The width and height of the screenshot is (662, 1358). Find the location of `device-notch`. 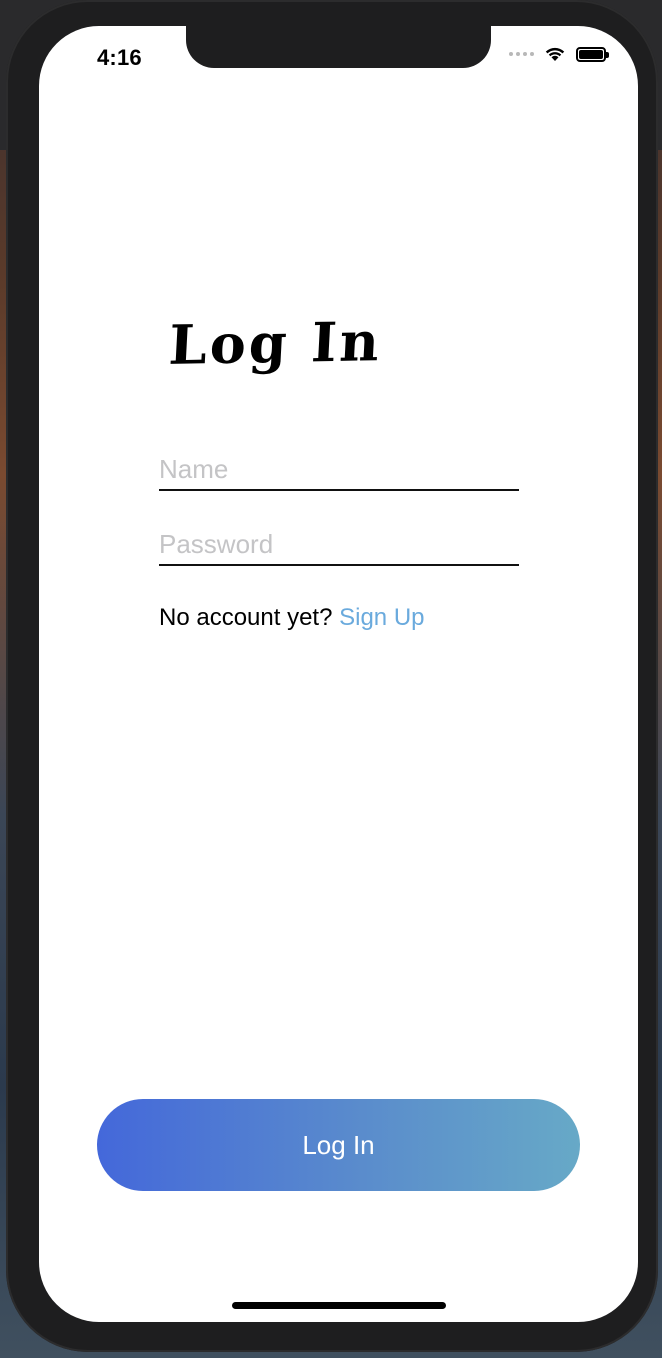

device-notch is located at coordinates (338, 47).